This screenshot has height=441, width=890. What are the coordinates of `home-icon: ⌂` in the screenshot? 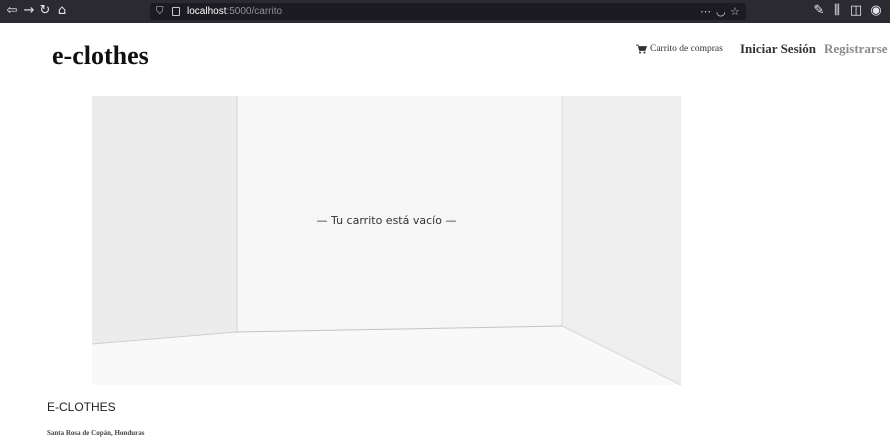 It's located at (62, 11).